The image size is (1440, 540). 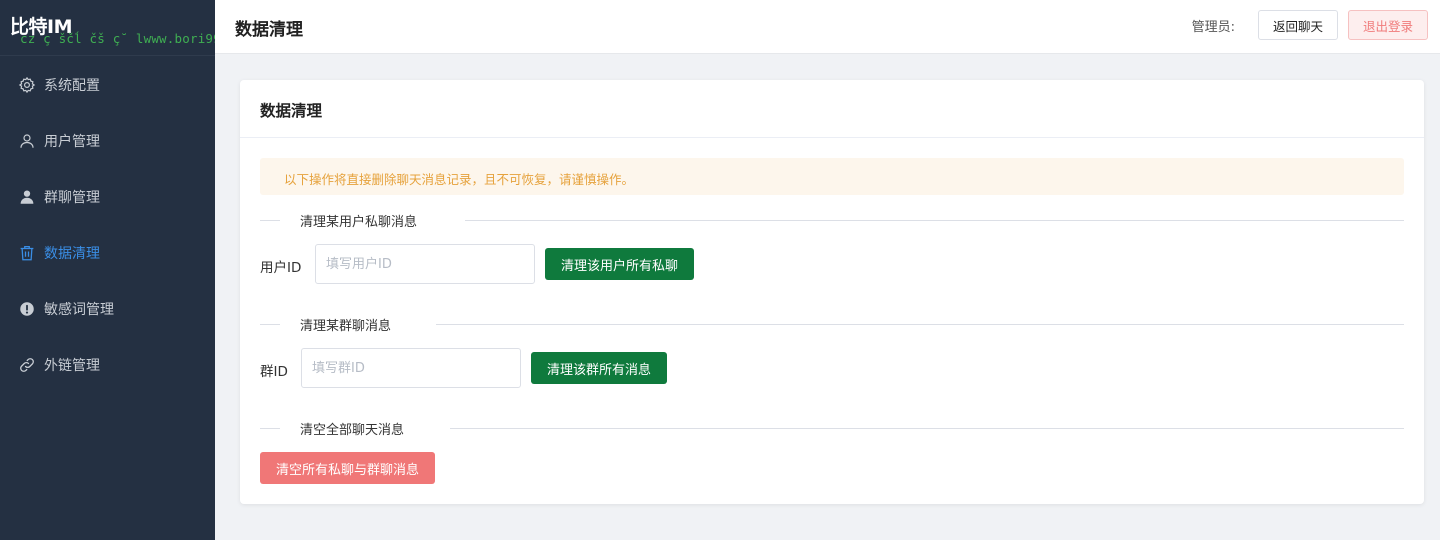 I want to click on gear-icon, so click(x=27, y=85).